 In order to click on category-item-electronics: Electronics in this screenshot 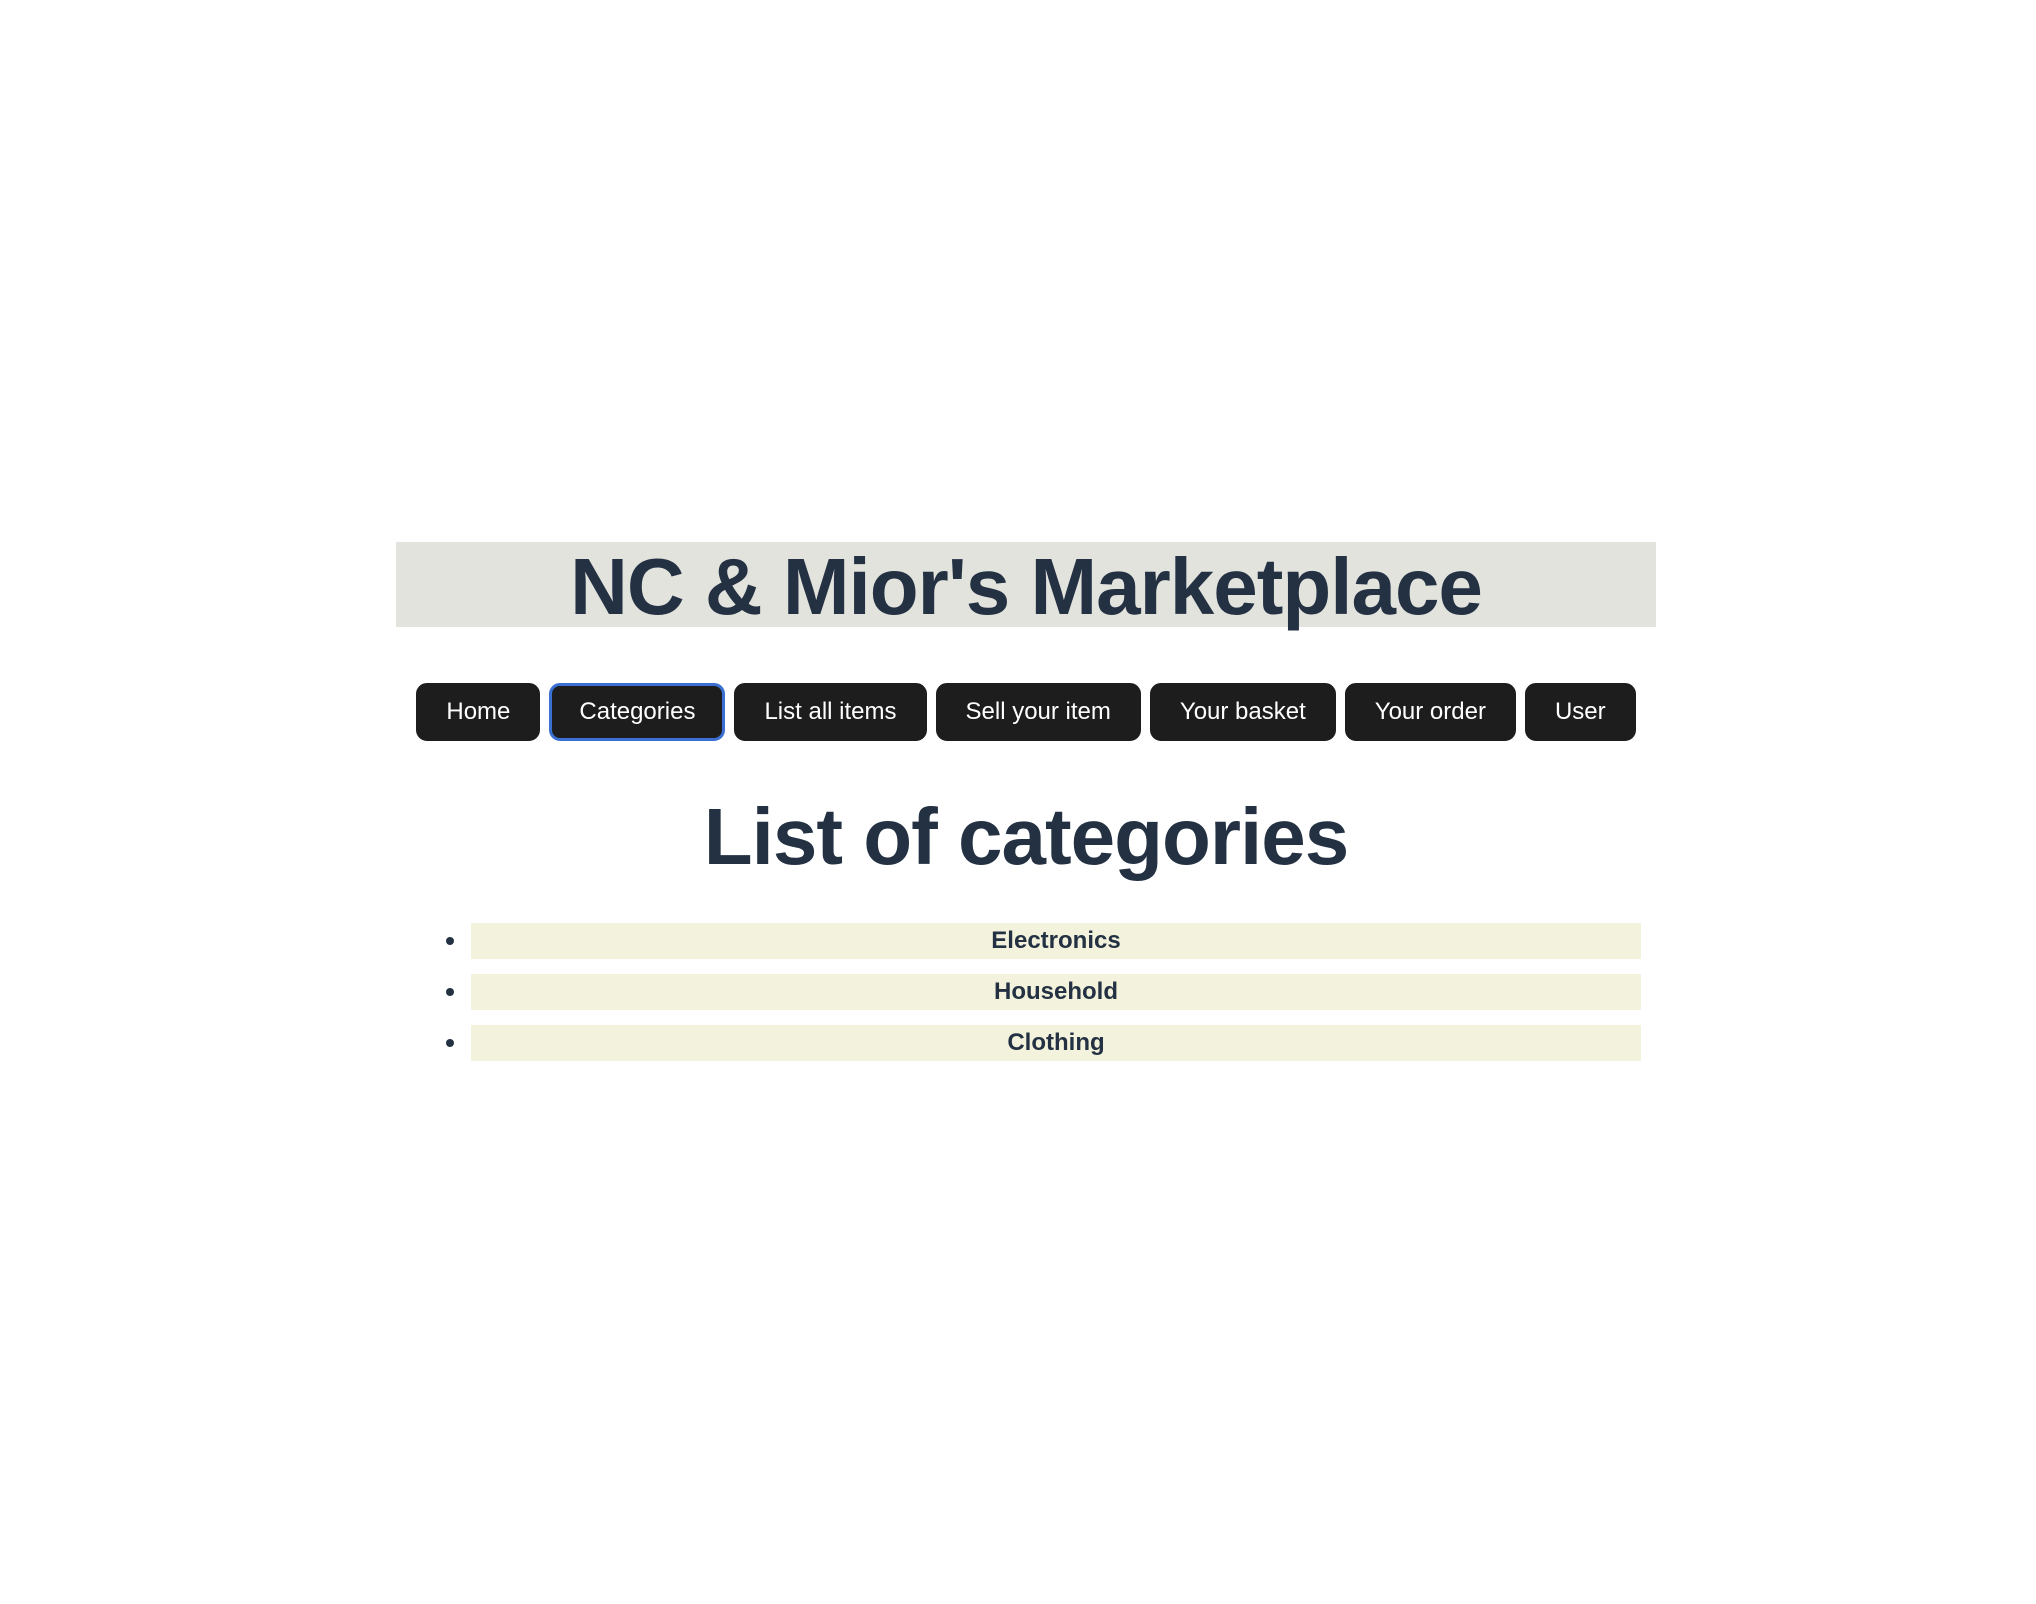, I will do `click(1043, 941)`.